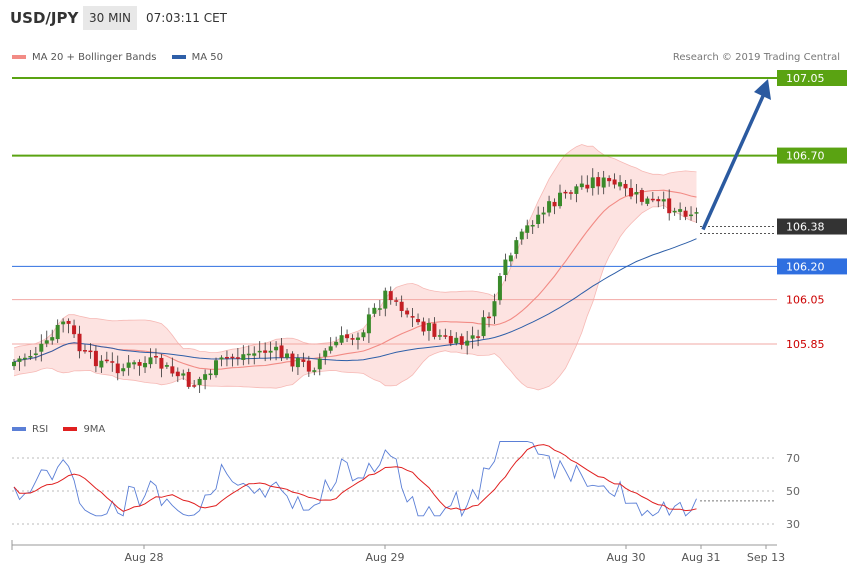 The width and height of the screenshot is (850, 576). I want to click on level-label-106.05: 106.05, so click(805, 300).